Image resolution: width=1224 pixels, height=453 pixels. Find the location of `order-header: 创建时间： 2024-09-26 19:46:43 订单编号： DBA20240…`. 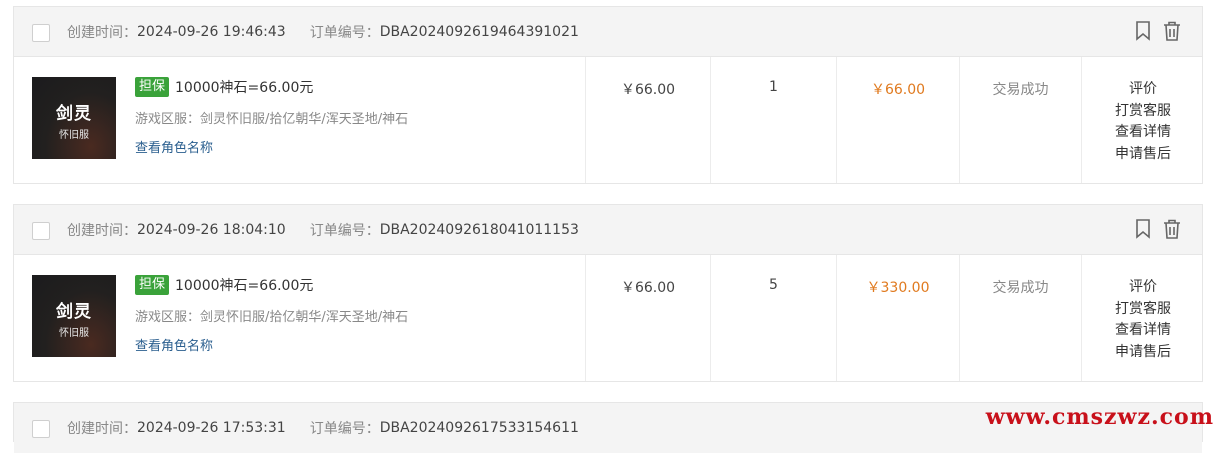

order-header: 创建时间： 2024-09-26 19:46:43 订单编号： DBA20240… is located at coordinates (608, 32).